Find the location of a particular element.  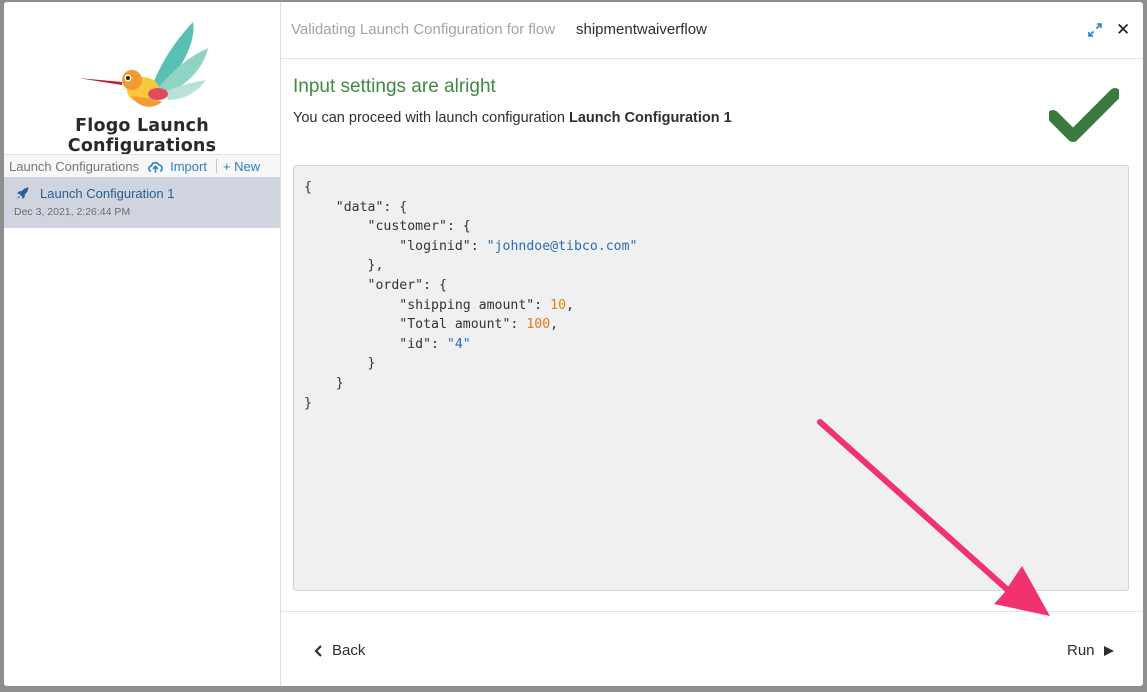

new-label: + New is located at coordinates (241, 166).